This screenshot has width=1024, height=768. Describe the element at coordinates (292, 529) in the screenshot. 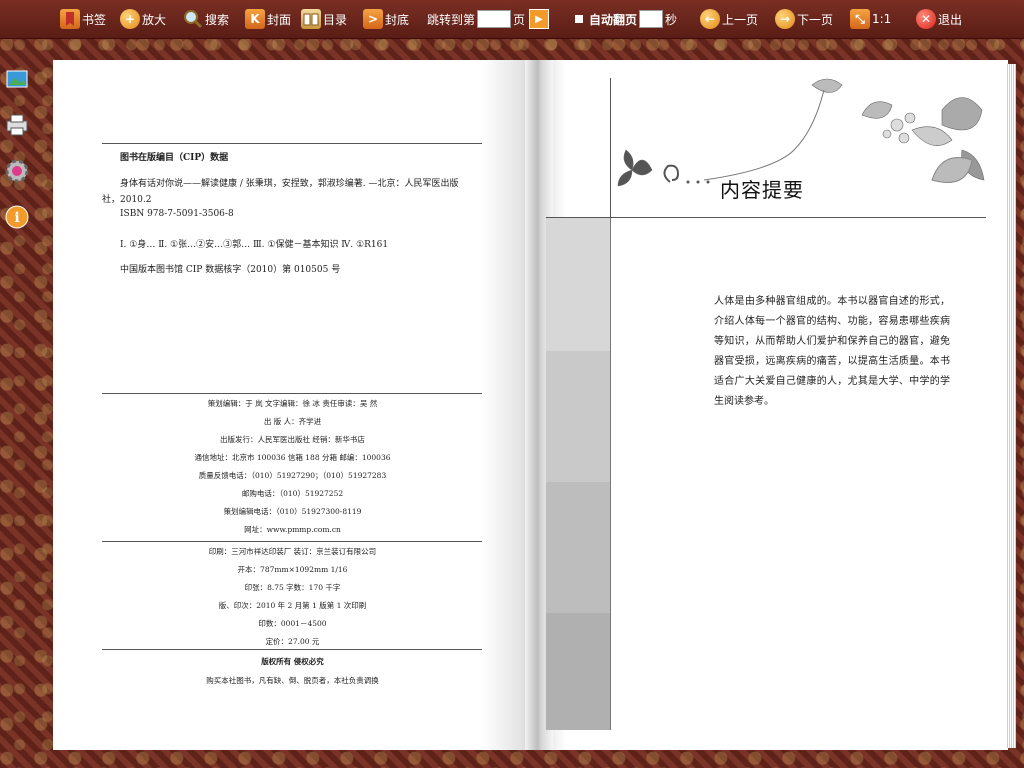

I see `credit-line: 网址：www.pmmp.com.cn` at that location.